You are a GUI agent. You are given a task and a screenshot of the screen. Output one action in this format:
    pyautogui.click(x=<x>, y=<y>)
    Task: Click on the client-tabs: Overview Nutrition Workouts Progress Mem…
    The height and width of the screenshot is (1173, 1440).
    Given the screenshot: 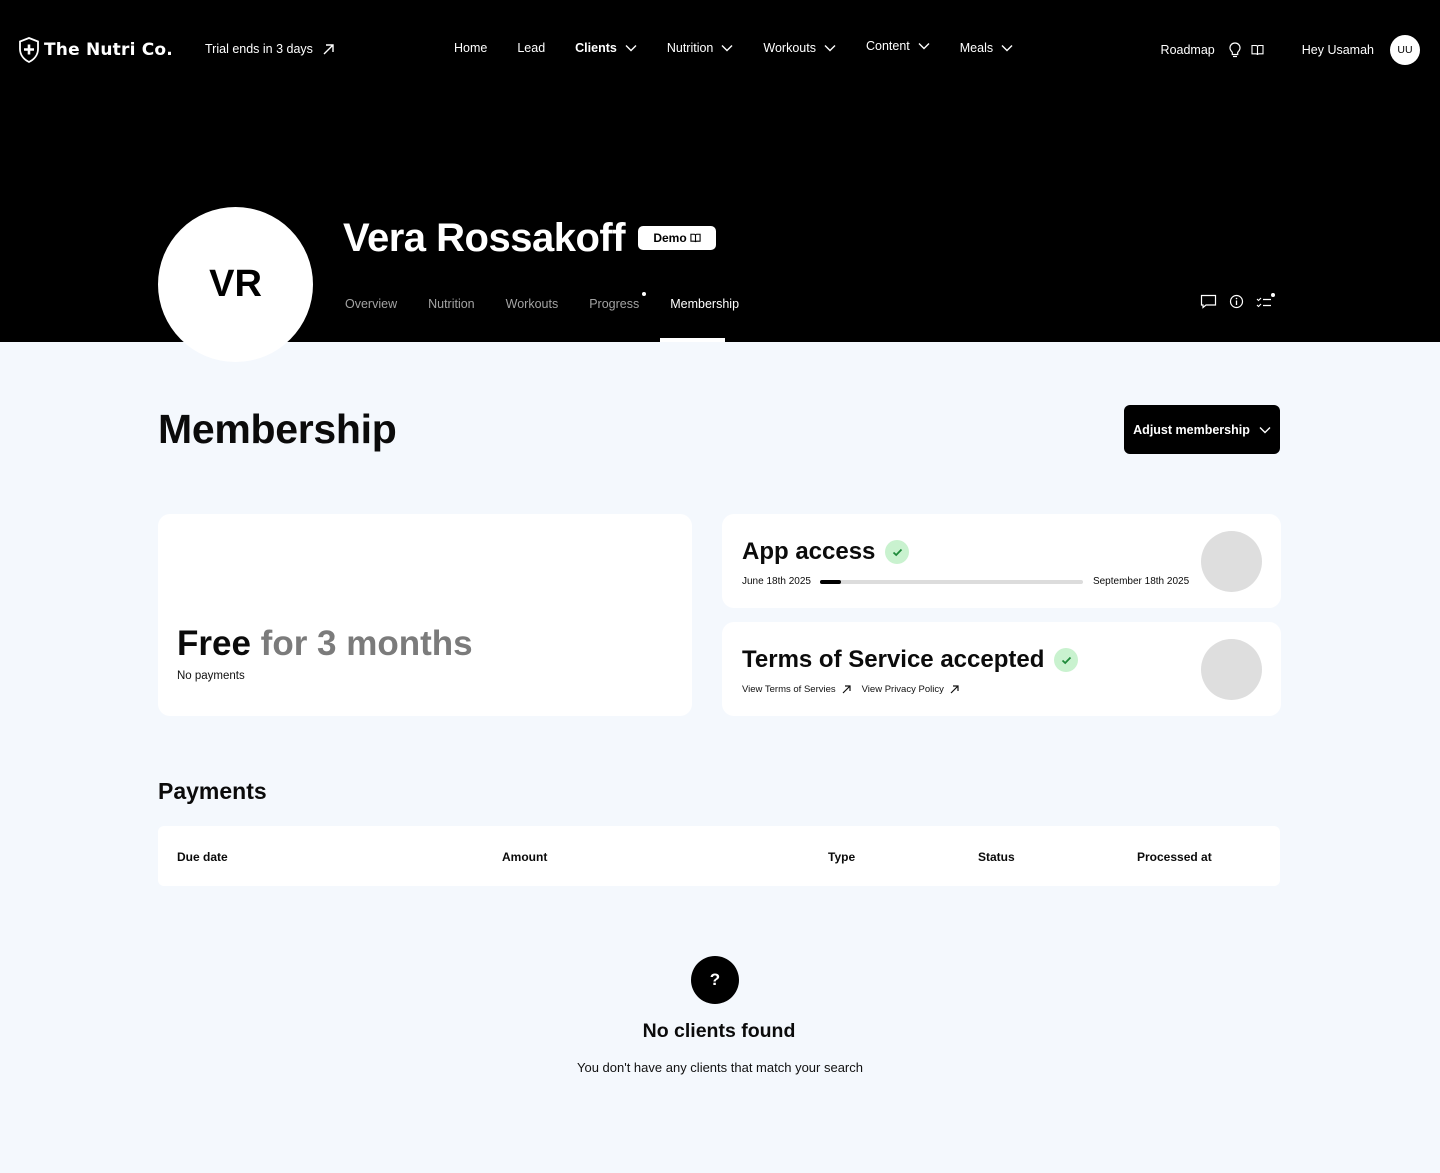 What is the action you would take?
    pyautogui.click(x=557, y=301)
    